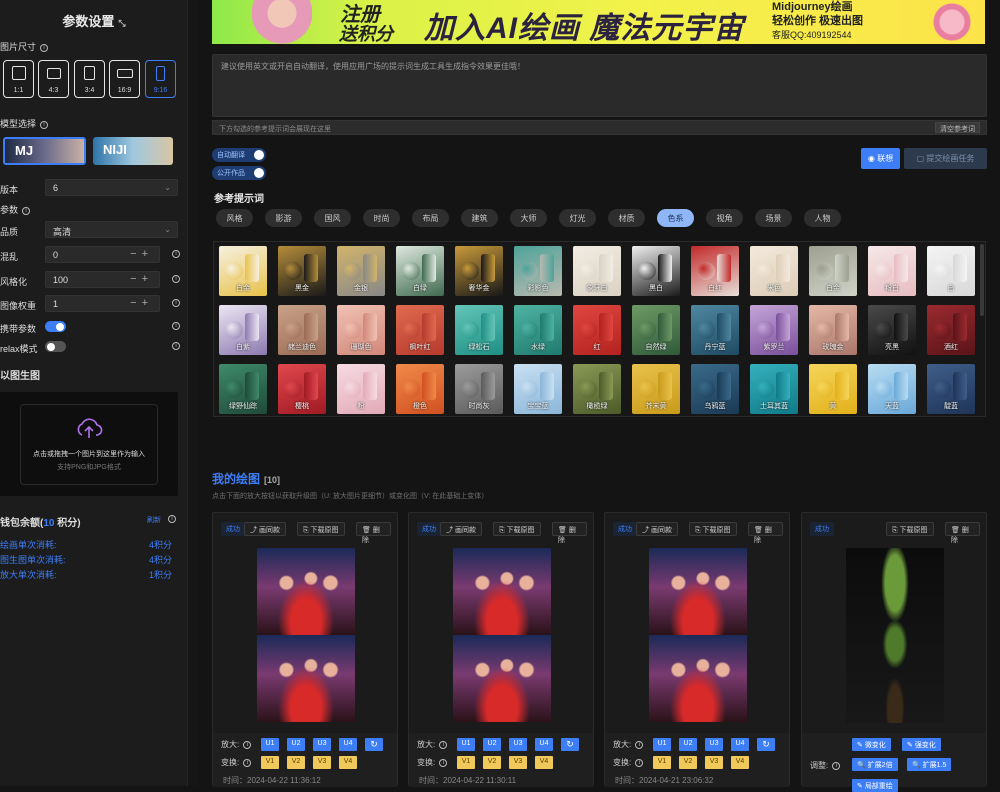 The width and height of the screenshot is (1000, 792). I want to click on swatch-tile: 红, so click(597, 330).